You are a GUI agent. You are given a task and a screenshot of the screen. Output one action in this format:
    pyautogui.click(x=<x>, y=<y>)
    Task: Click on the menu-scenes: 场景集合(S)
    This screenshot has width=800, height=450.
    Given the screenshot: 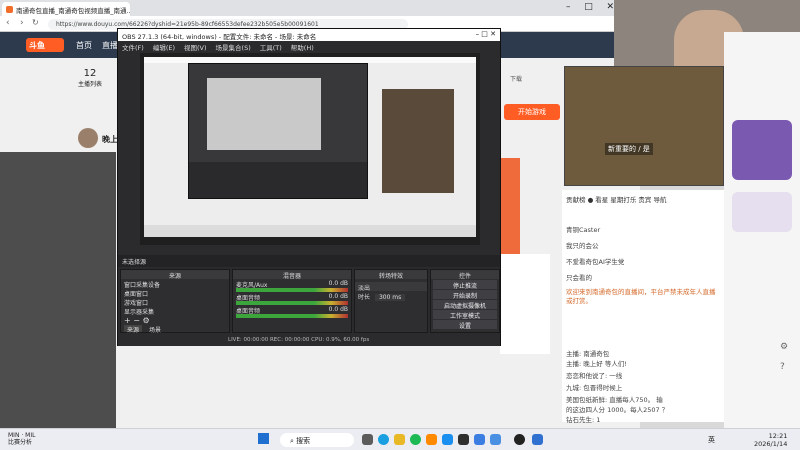 What is the action you would take?
    pyautogui.click(x=233, y=47)
    